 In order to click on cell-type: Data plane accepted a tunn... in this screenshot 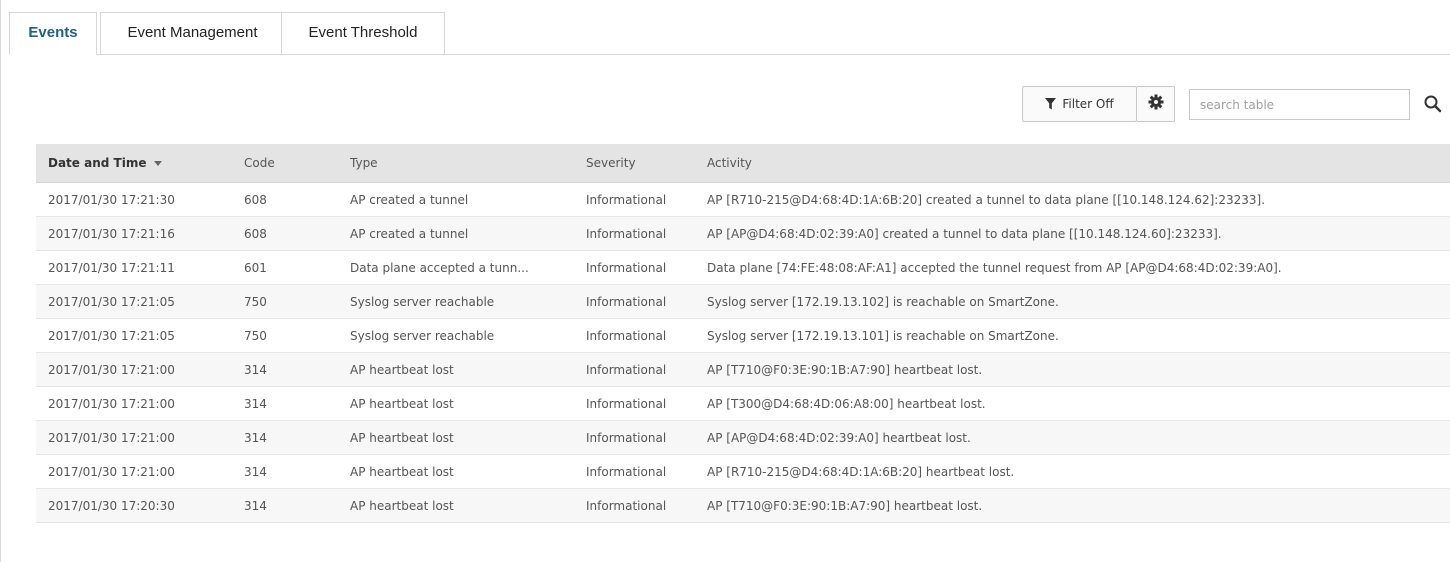, I will do `click(456, 267)`.